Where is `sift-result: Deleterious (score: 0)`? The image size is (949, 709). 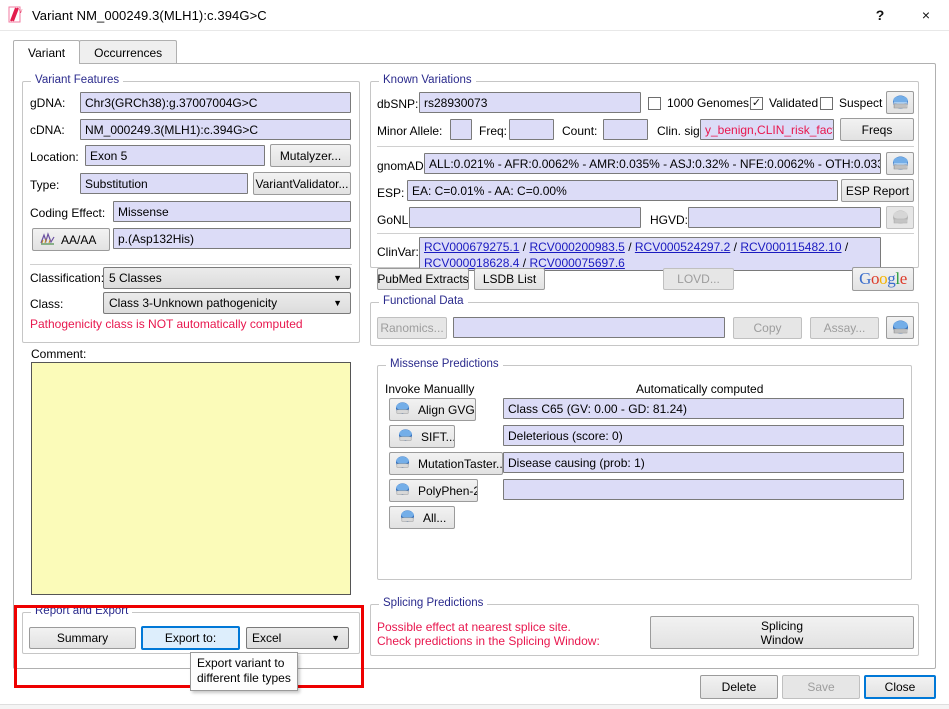
sift-result: Deleterious (score: 0) is located at coordinates (703, 435).